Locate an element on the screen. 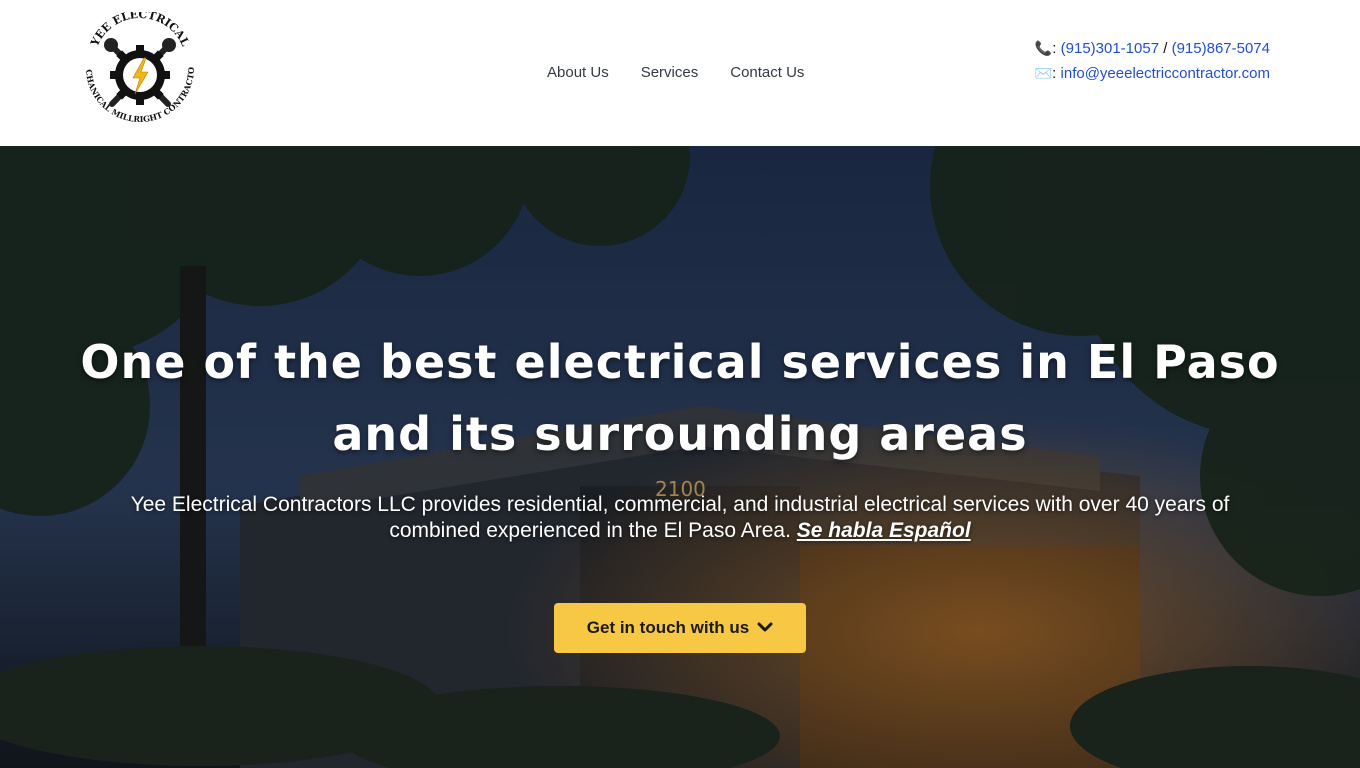 This screenshot has height=768, width=1360. phone-row: 📞: (915)301-1057 / (915)867-5074 is located at coordinates (1152, 48).